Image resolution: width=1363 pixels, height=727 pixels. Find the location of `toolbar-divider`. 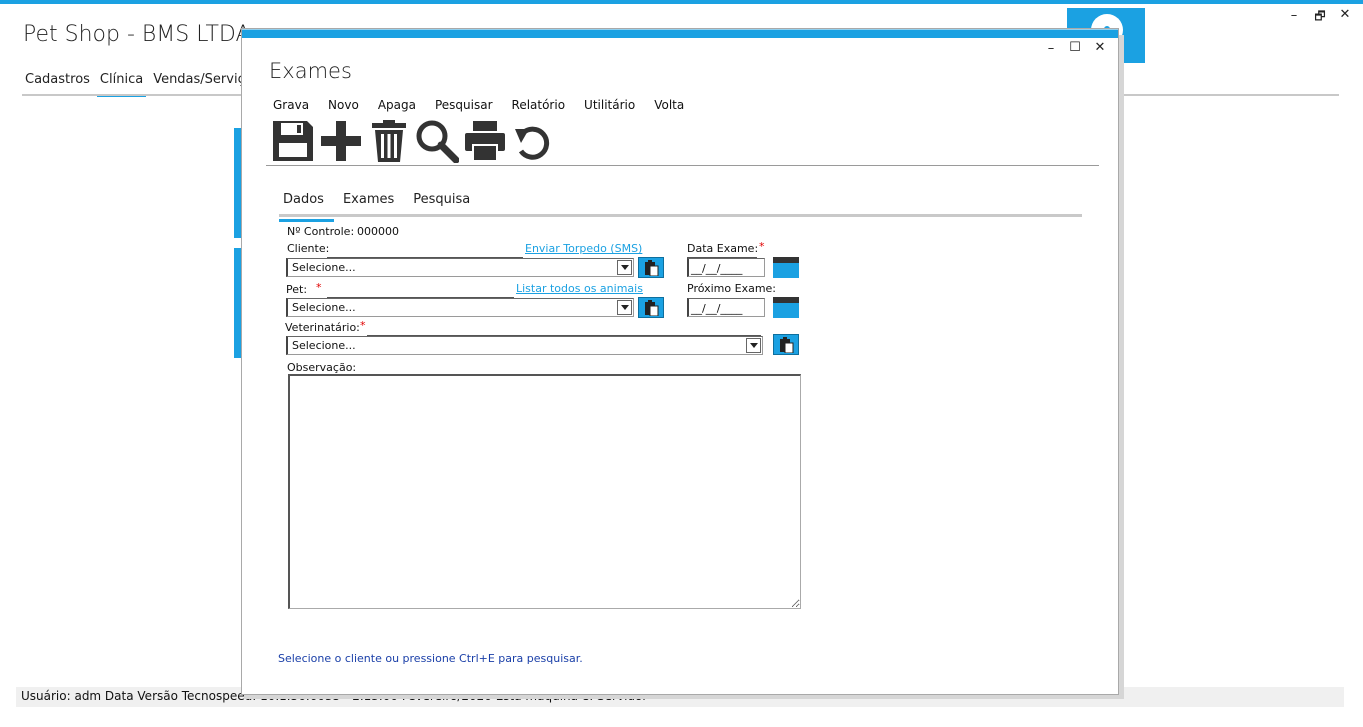

toolbar-divider is located at coordinates (682, 165).